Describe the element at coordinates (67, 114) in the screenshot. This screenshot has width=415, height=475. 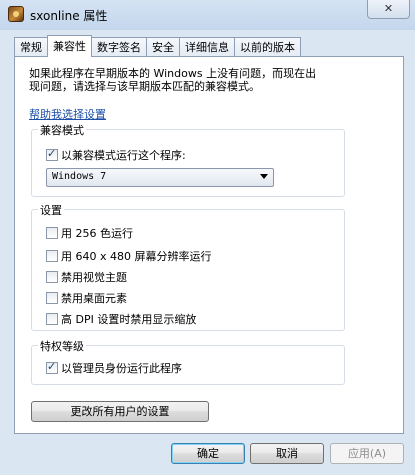
I see `help-me-choose-link: 帮助我选择设置` at that location.